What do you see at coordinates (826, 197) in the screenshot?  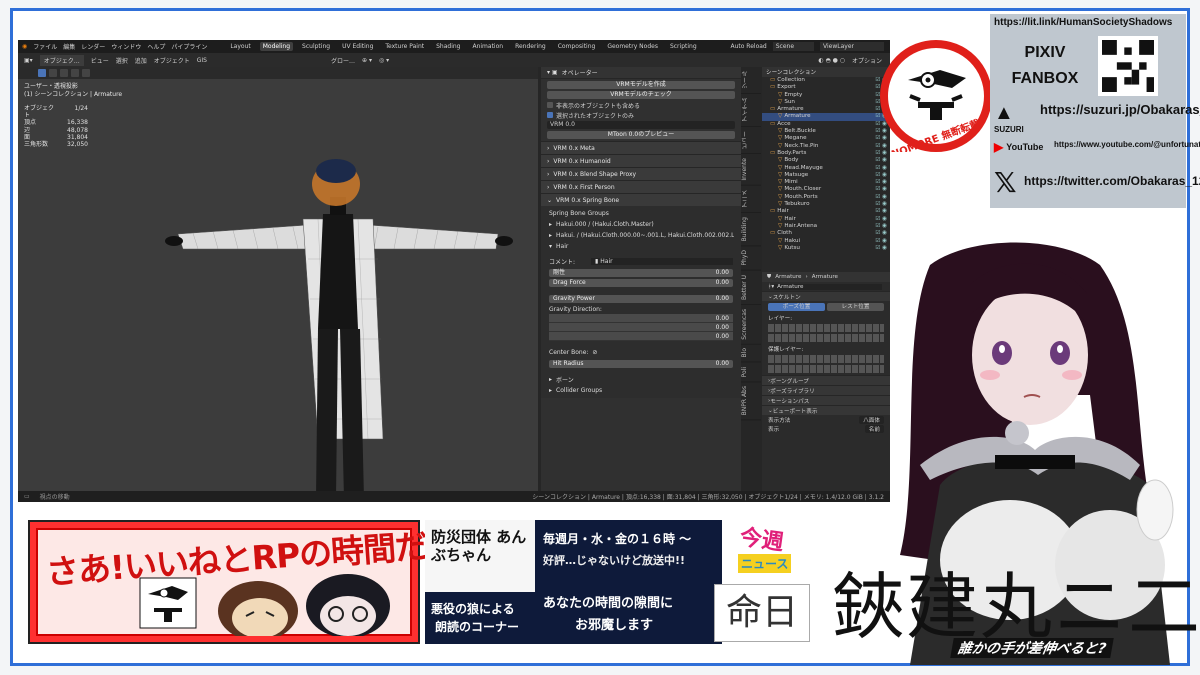 I see `outliner-item: ▽ Mouth.Ports ☑ ◉` at bounding box center [826, 197].